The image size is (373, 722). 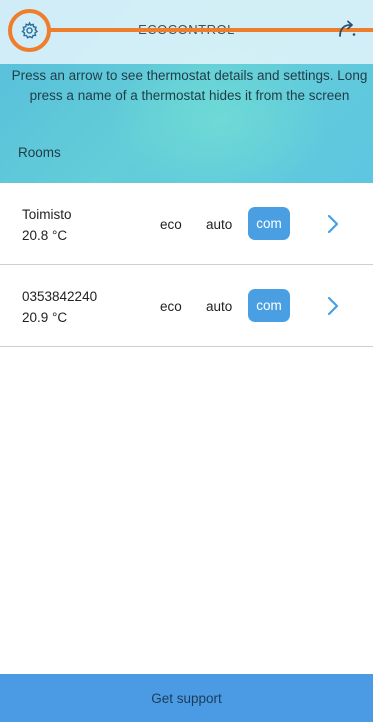 I want to click on settings-button, so click(x=29, y=30).